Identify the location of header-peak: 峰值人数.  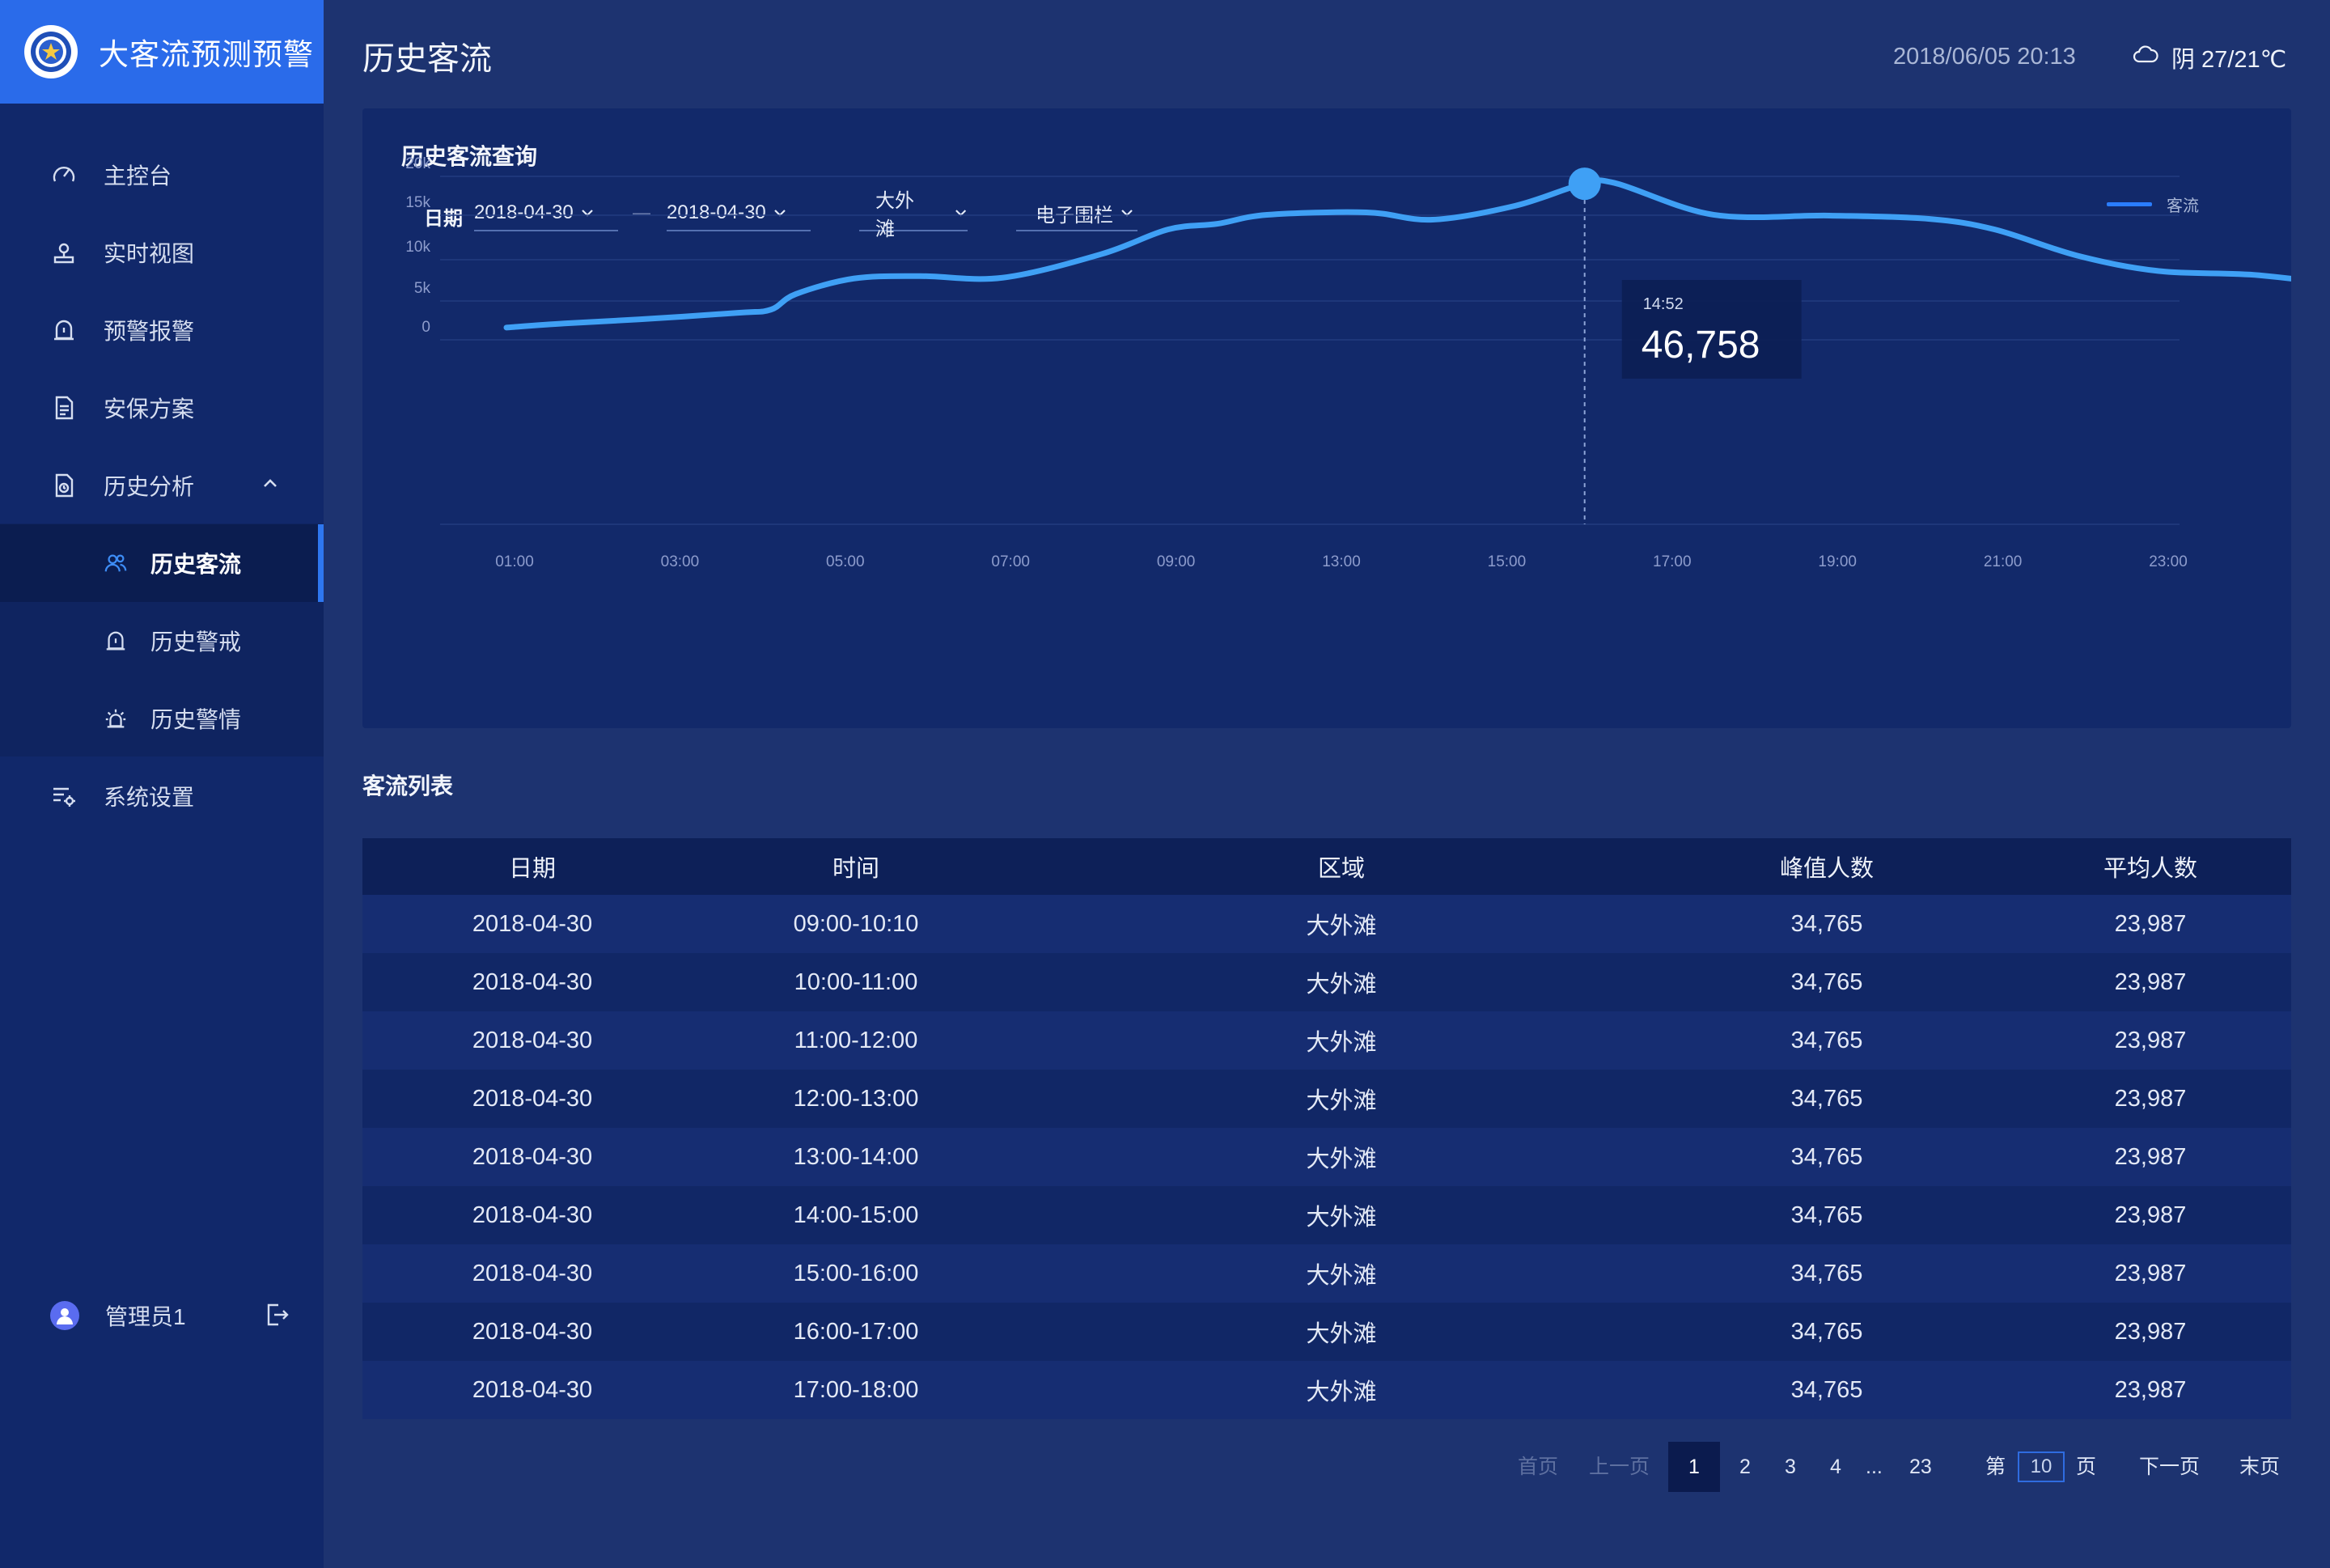
(1827, 869).